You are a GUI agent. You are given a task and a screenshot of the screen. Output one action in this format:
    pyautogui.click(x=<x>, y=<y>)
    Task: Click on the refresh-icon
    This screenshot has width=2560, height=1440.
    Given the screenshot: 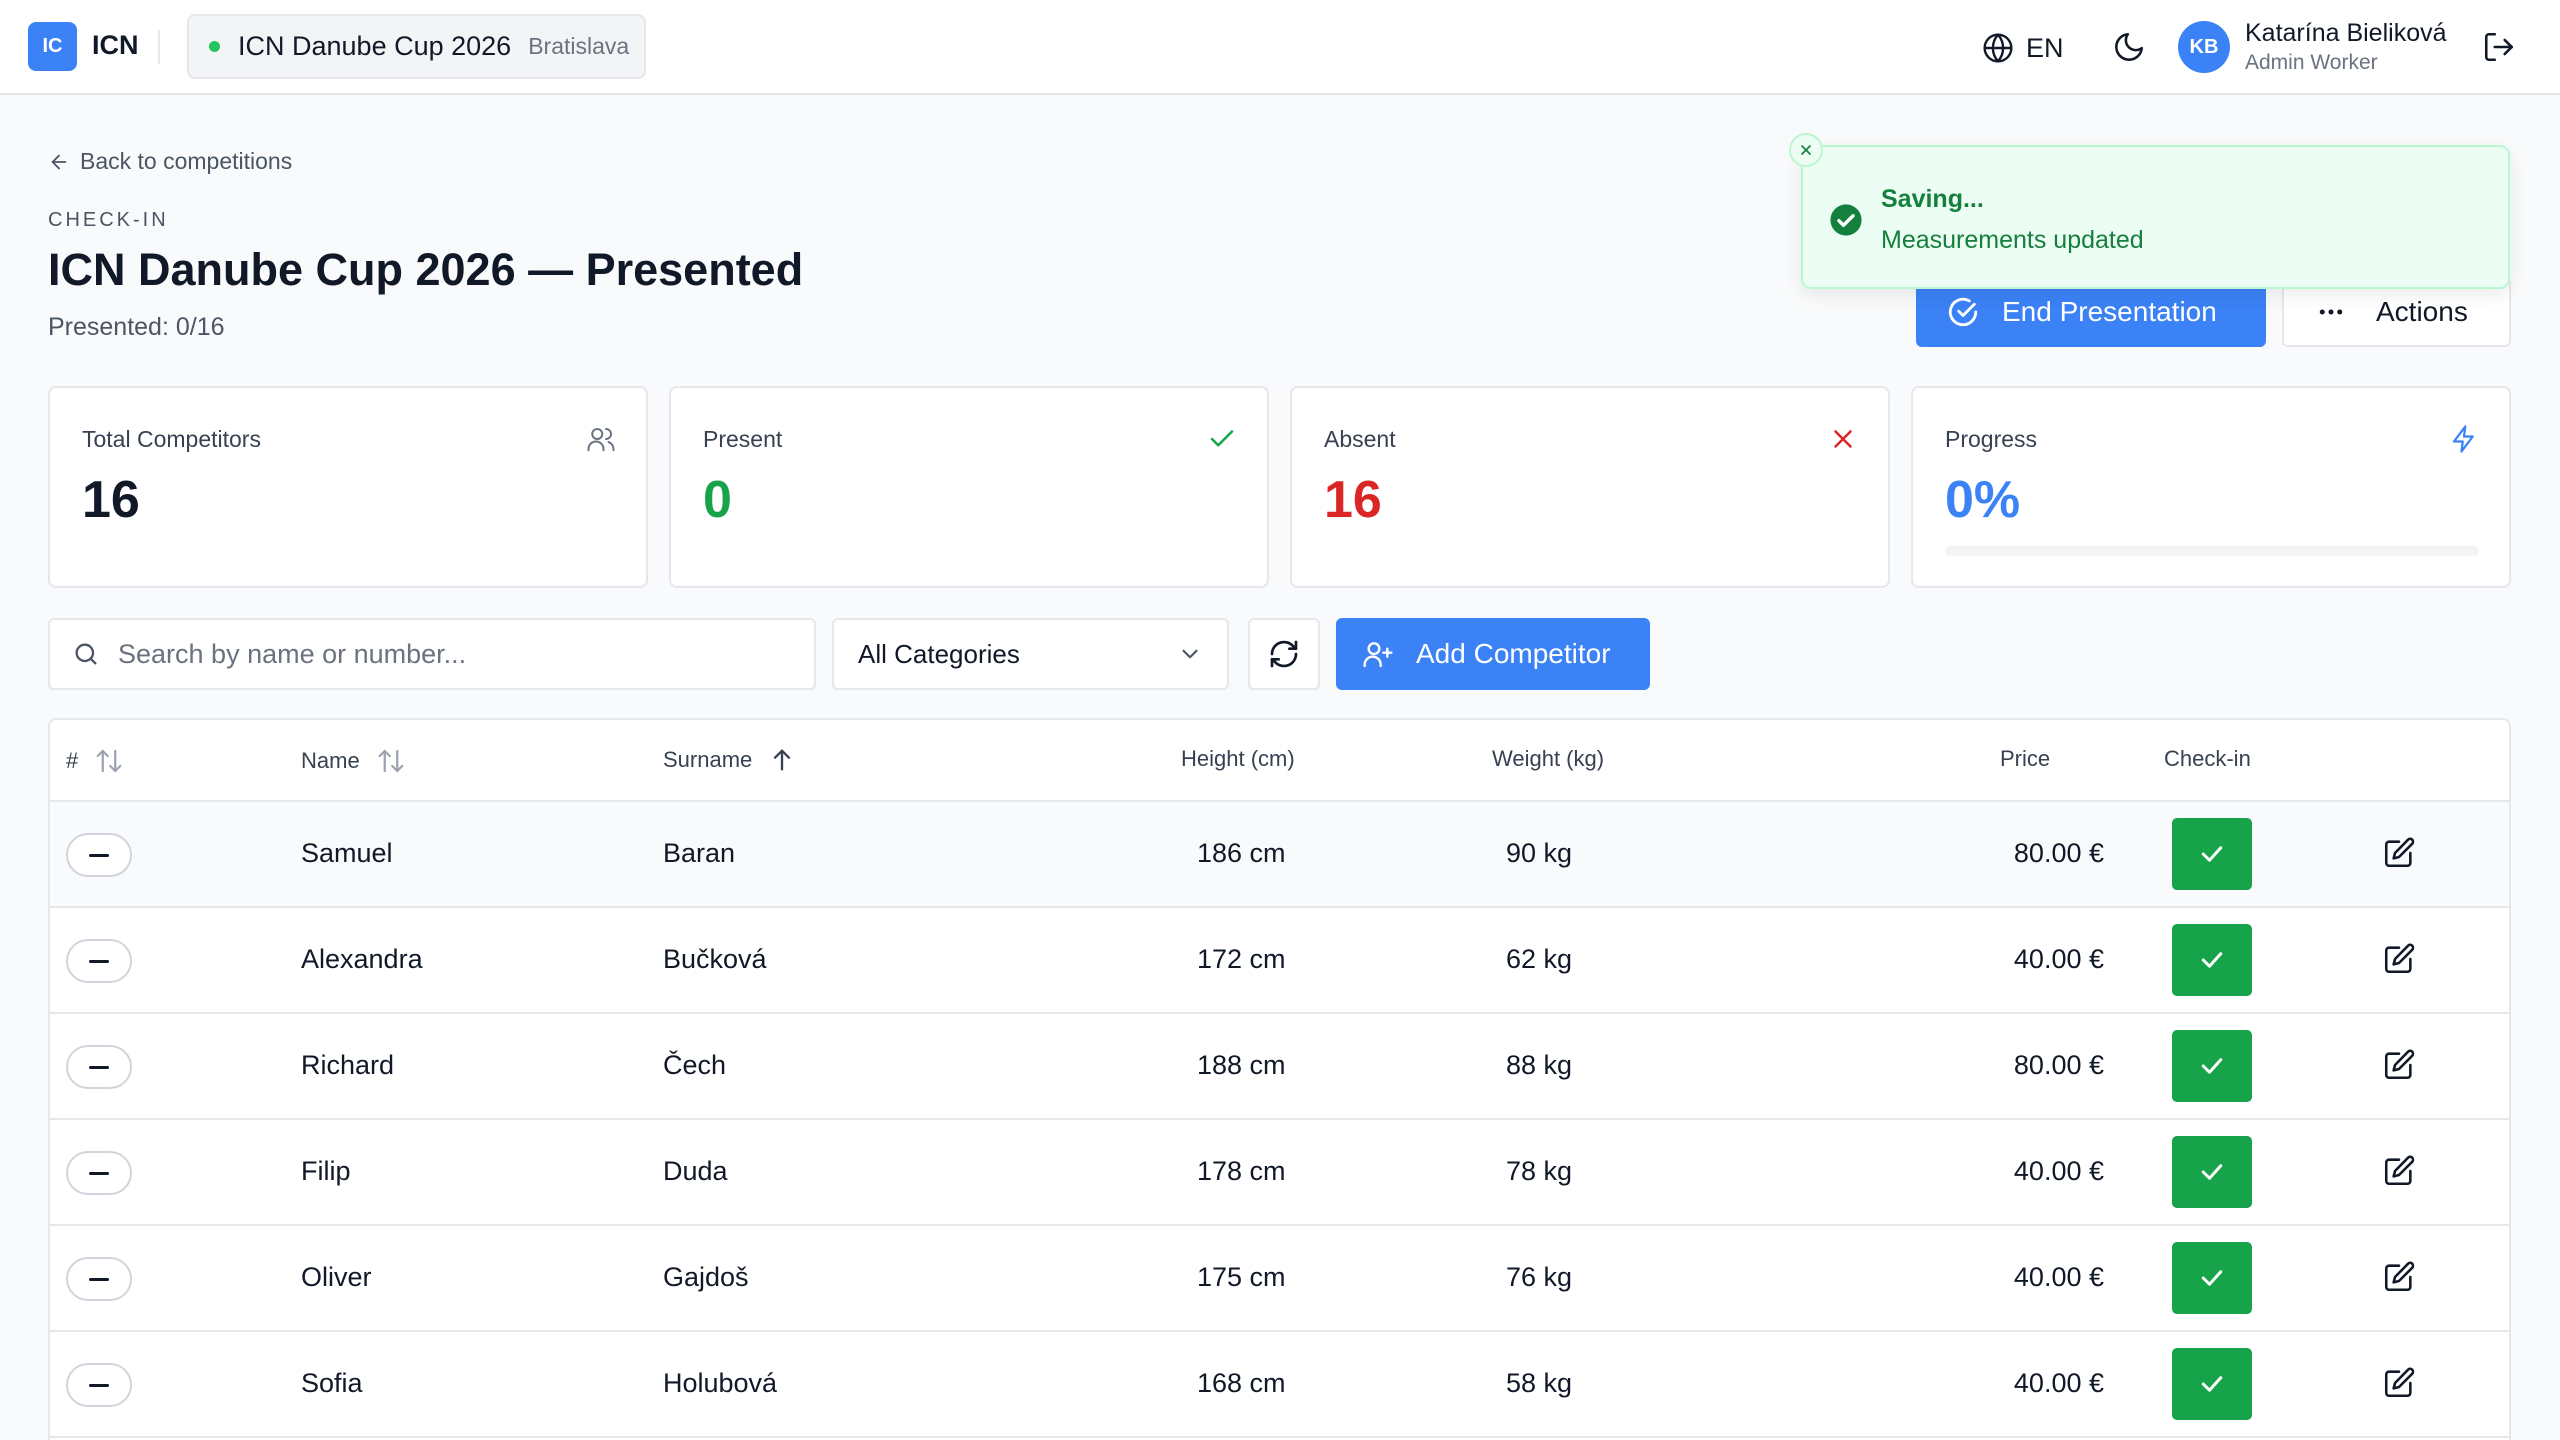 What is the action you would take?
    pyautogui.click(x=1284, y=654)
    